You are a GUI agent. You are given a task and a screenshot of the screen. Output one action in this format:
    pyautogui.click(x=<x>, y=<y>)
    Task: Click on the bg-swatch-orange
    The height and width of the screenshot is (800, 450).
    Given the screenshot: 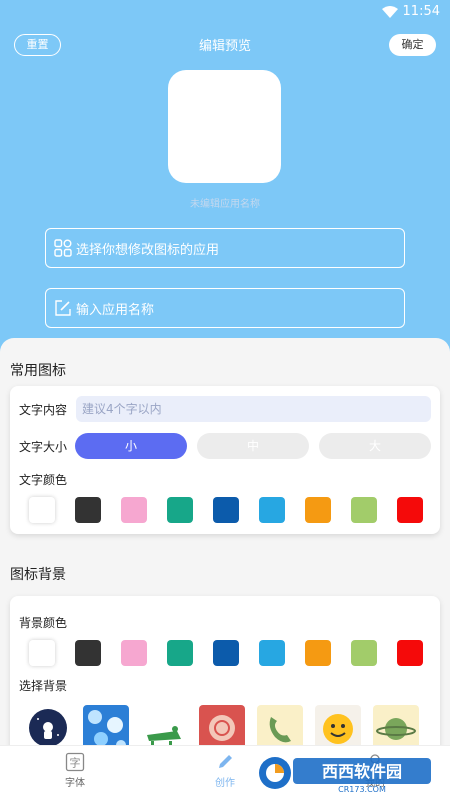 What is the action you would take?
    pyautogui.click(x=318, y=653)
    